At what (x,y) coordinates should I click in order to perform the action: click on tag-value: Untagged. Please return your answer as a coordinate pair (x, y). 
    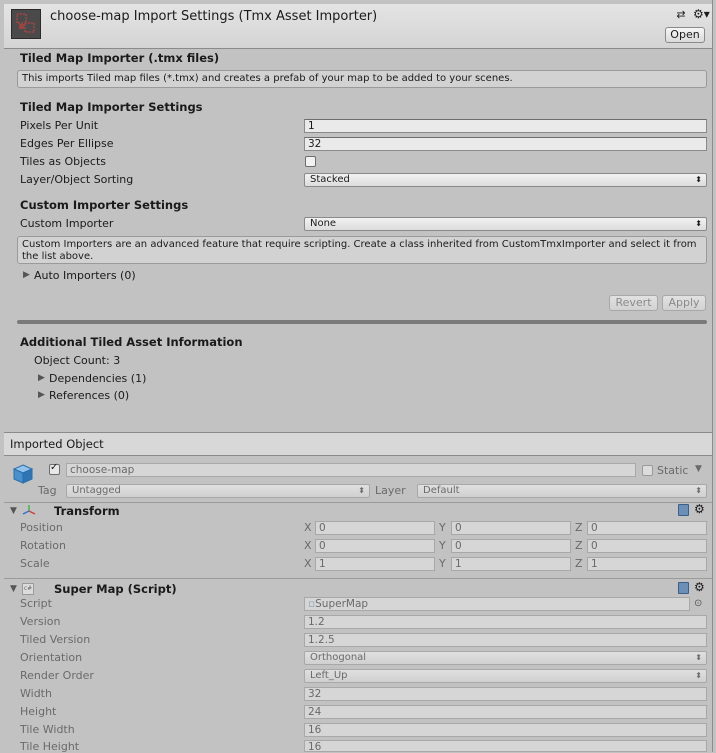
    Looking at the image, I should click on (96, 490).